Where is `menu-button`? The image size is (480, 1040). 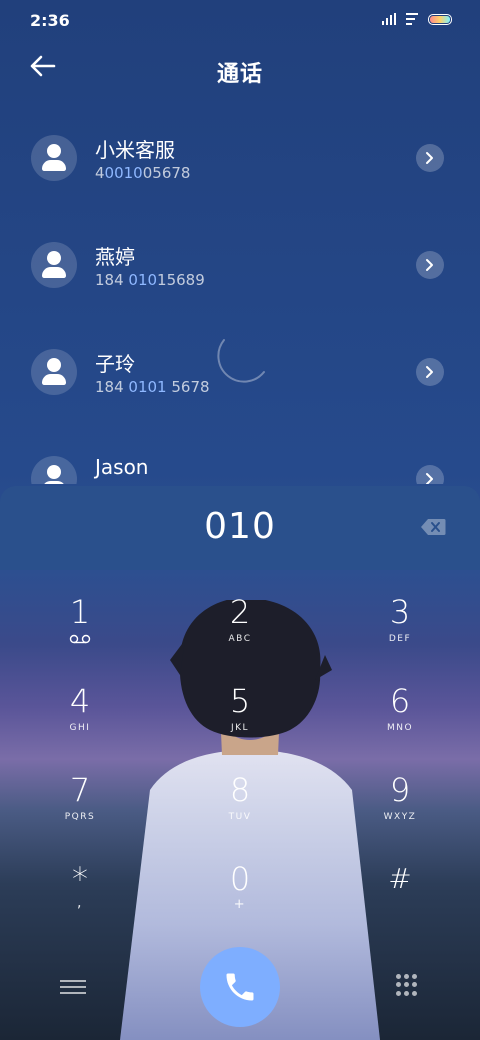
menu-button is located at coordinates (73, 988).